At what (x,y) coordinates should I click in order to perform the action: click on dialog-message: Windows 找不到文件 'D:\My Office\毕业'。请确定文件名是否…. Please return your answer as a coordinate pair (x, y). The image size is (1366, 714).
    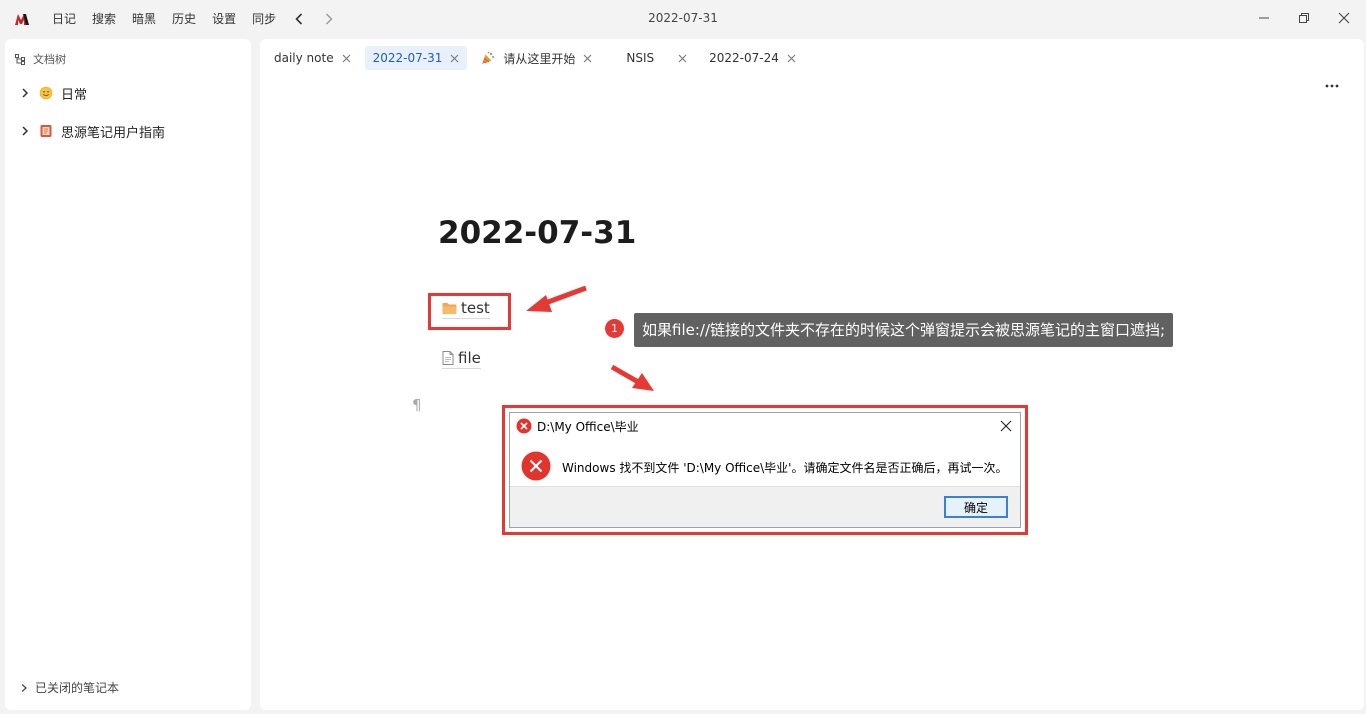
    Looking at the image, I should click on (785, 468).